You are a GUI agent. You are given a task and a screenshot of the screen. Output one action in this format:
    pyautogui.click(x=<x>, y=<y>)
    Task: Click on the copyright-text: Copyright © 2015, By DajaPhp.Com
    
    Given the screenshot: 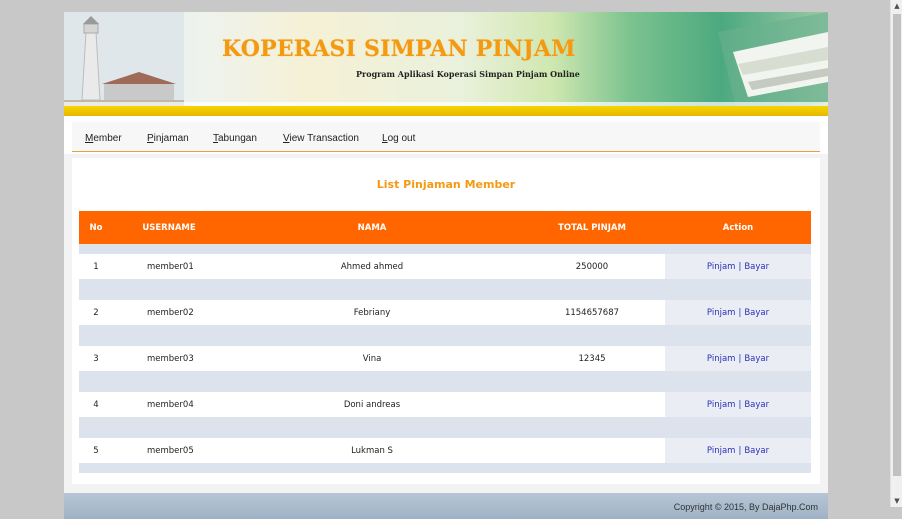 What is the action you would take?
    pyautogui.click(x=745, y=507)
    